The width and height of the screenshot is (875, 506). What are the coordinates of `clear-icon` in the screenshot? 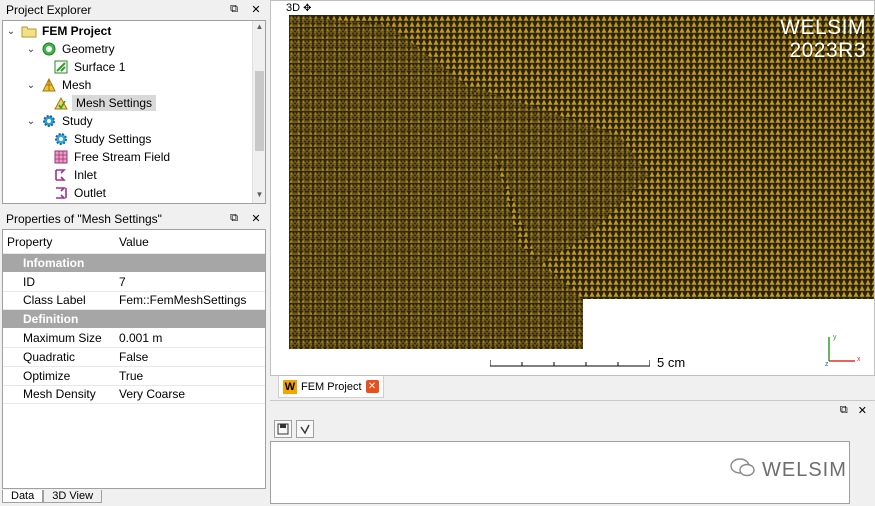 It's located at (305, 429).